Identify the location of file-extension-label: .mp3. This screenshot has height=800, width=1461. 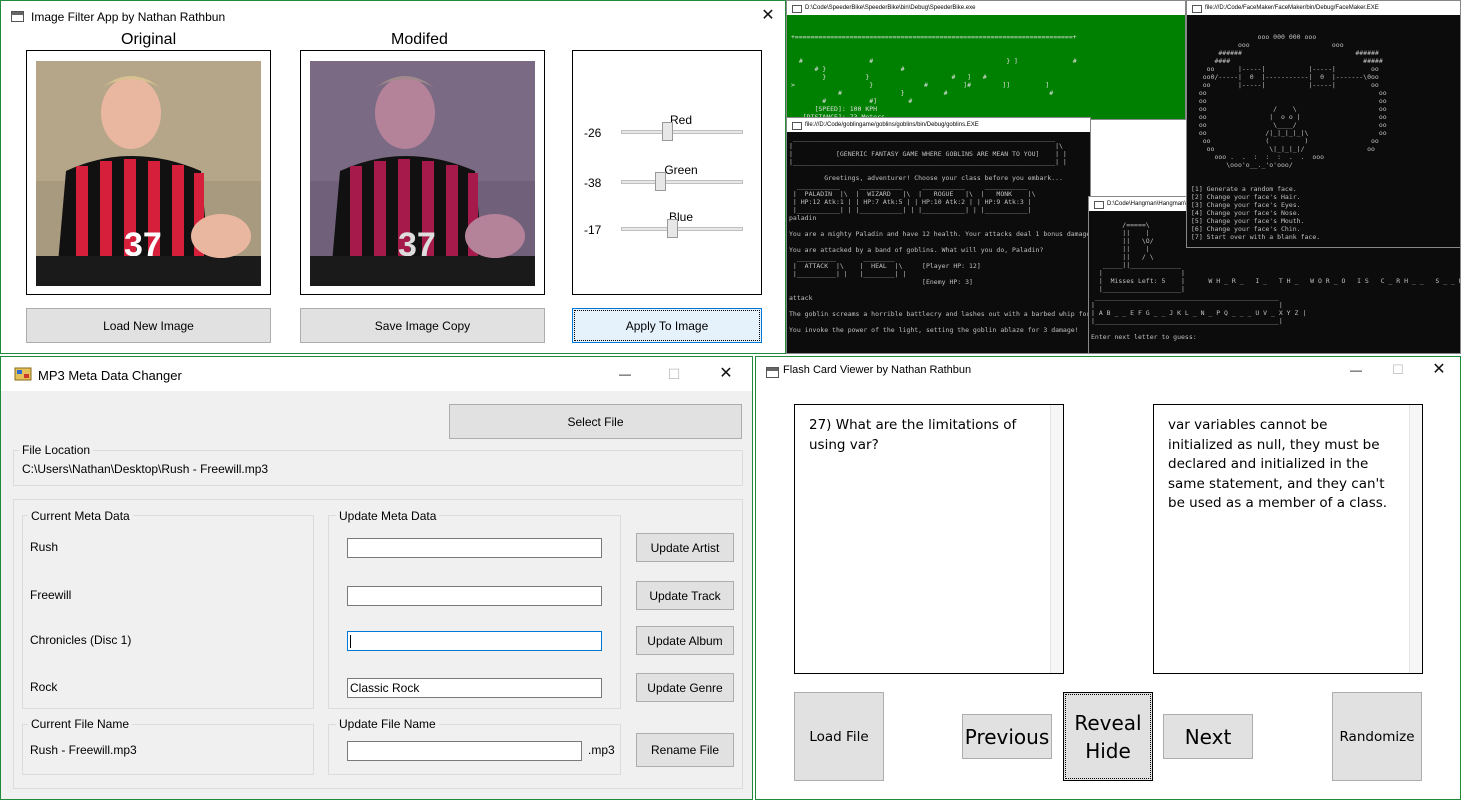
(601, 750).